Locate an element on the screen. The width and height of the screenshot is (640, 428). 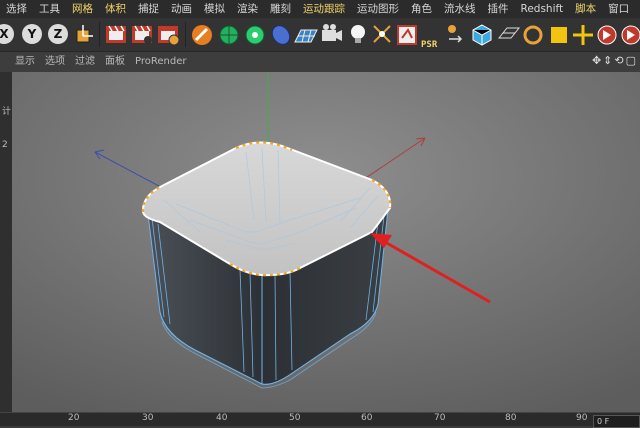
xyz-lock-icon is located at coordinates (457, 34).